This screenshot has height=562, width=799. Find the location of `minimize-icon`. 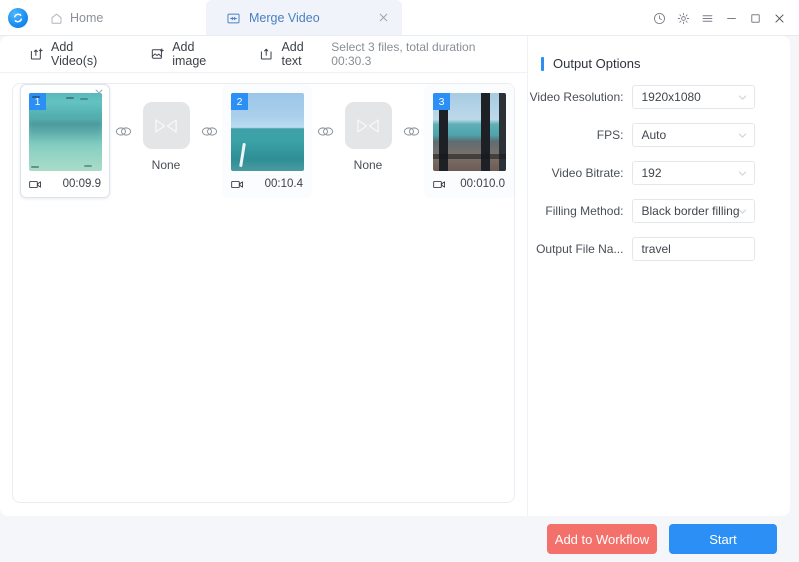

minimize-icon is located at coordinates (731, 18).